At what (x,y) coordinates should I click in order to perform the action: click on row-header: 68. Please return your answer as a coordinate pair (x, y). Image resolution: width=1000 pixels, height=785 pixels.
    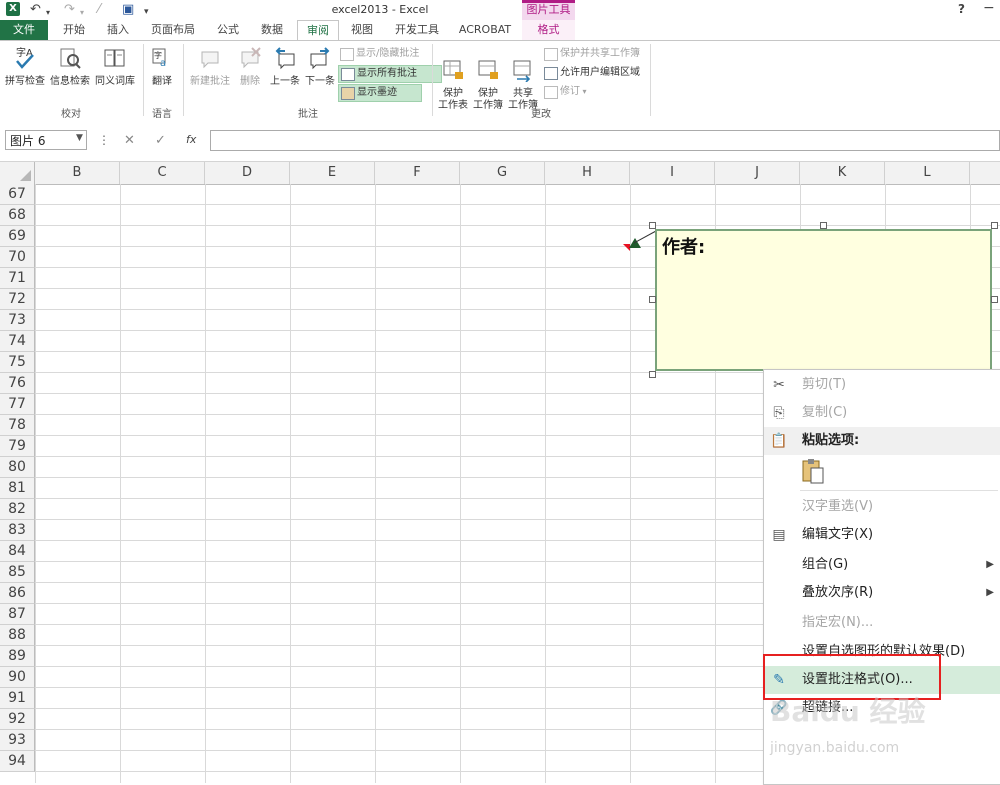
    Looking at the image, I should click on (17, 215).